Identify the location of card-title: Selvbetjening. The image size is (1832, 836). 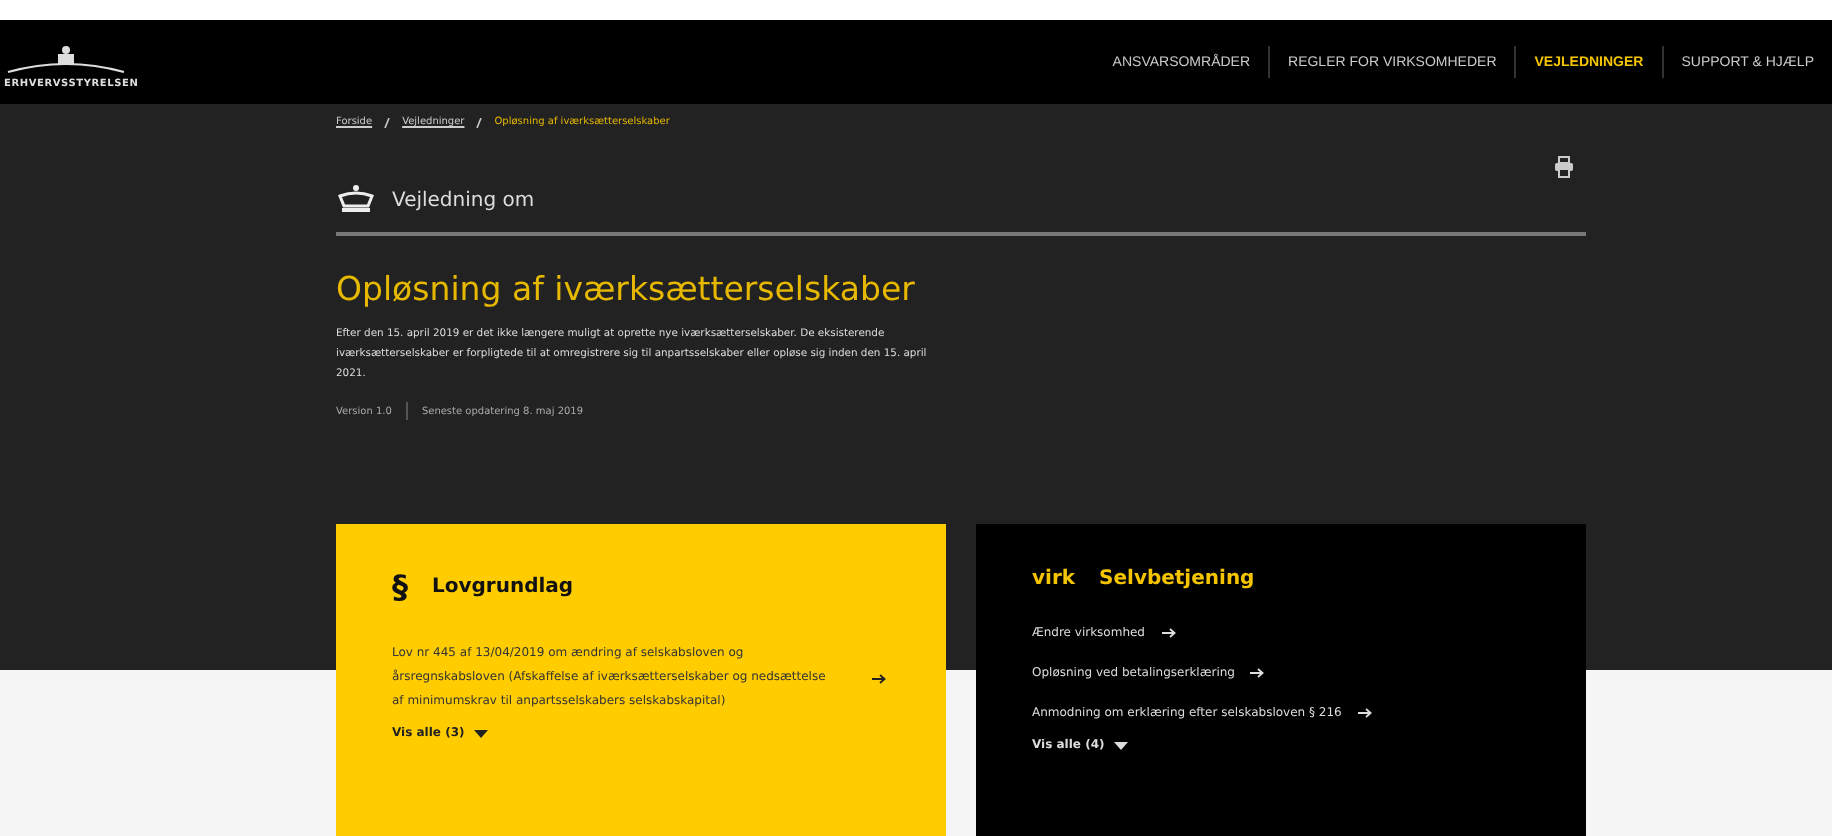
(1177, 579).